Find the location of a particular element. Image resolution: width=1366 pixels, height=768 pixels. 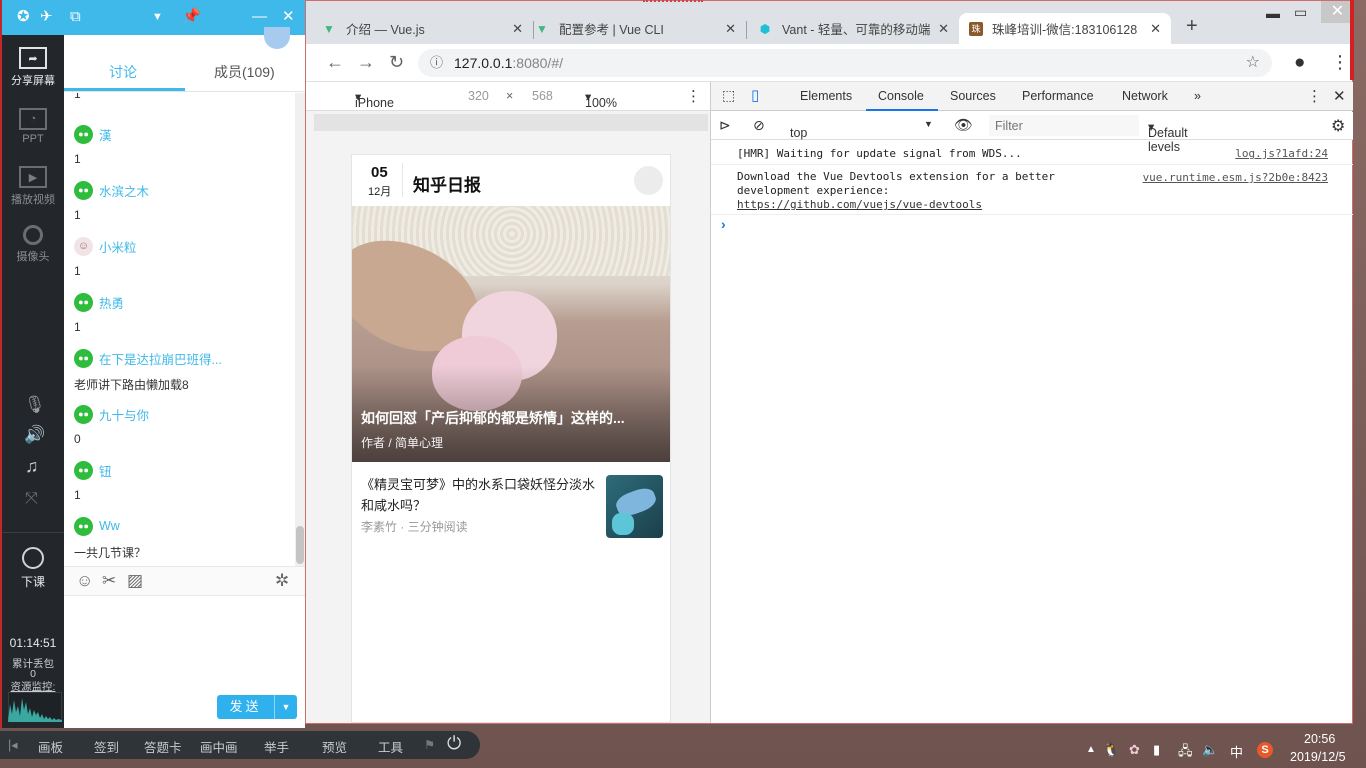

browser-tab: ⬢ Vant - 轻量、可靠的移动端 ✕ is located at coordinates (853, 28).